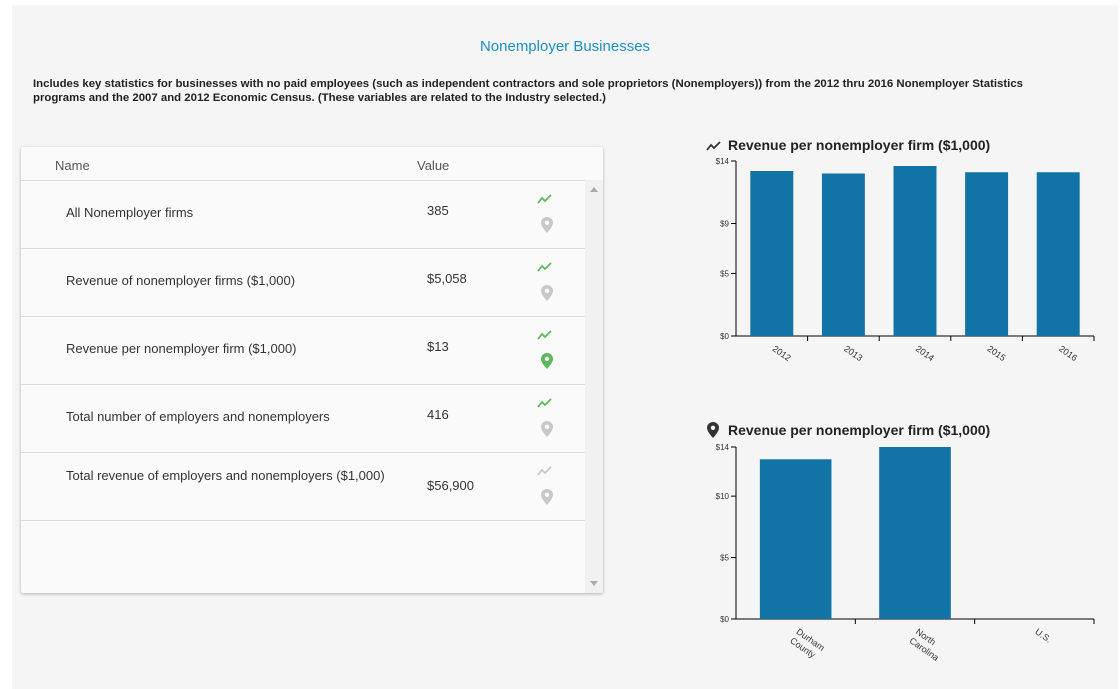 This screenshot has width=1120, height=689. Describe the element at coordinates (859, 145) in the screenshot. I see `trend-chart-title: Revenue per nonemployer firm ($1,000)` at that location.